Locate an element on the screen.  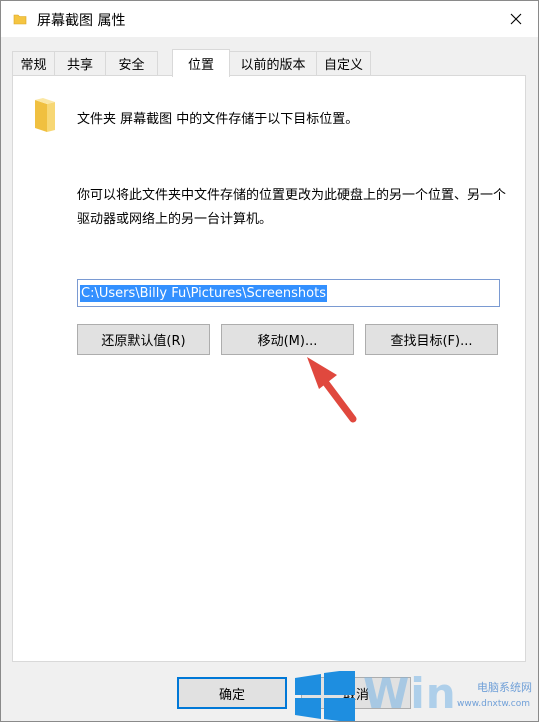
tab-previous-versions: 以前的版本 is located at coordinates (273, 63).